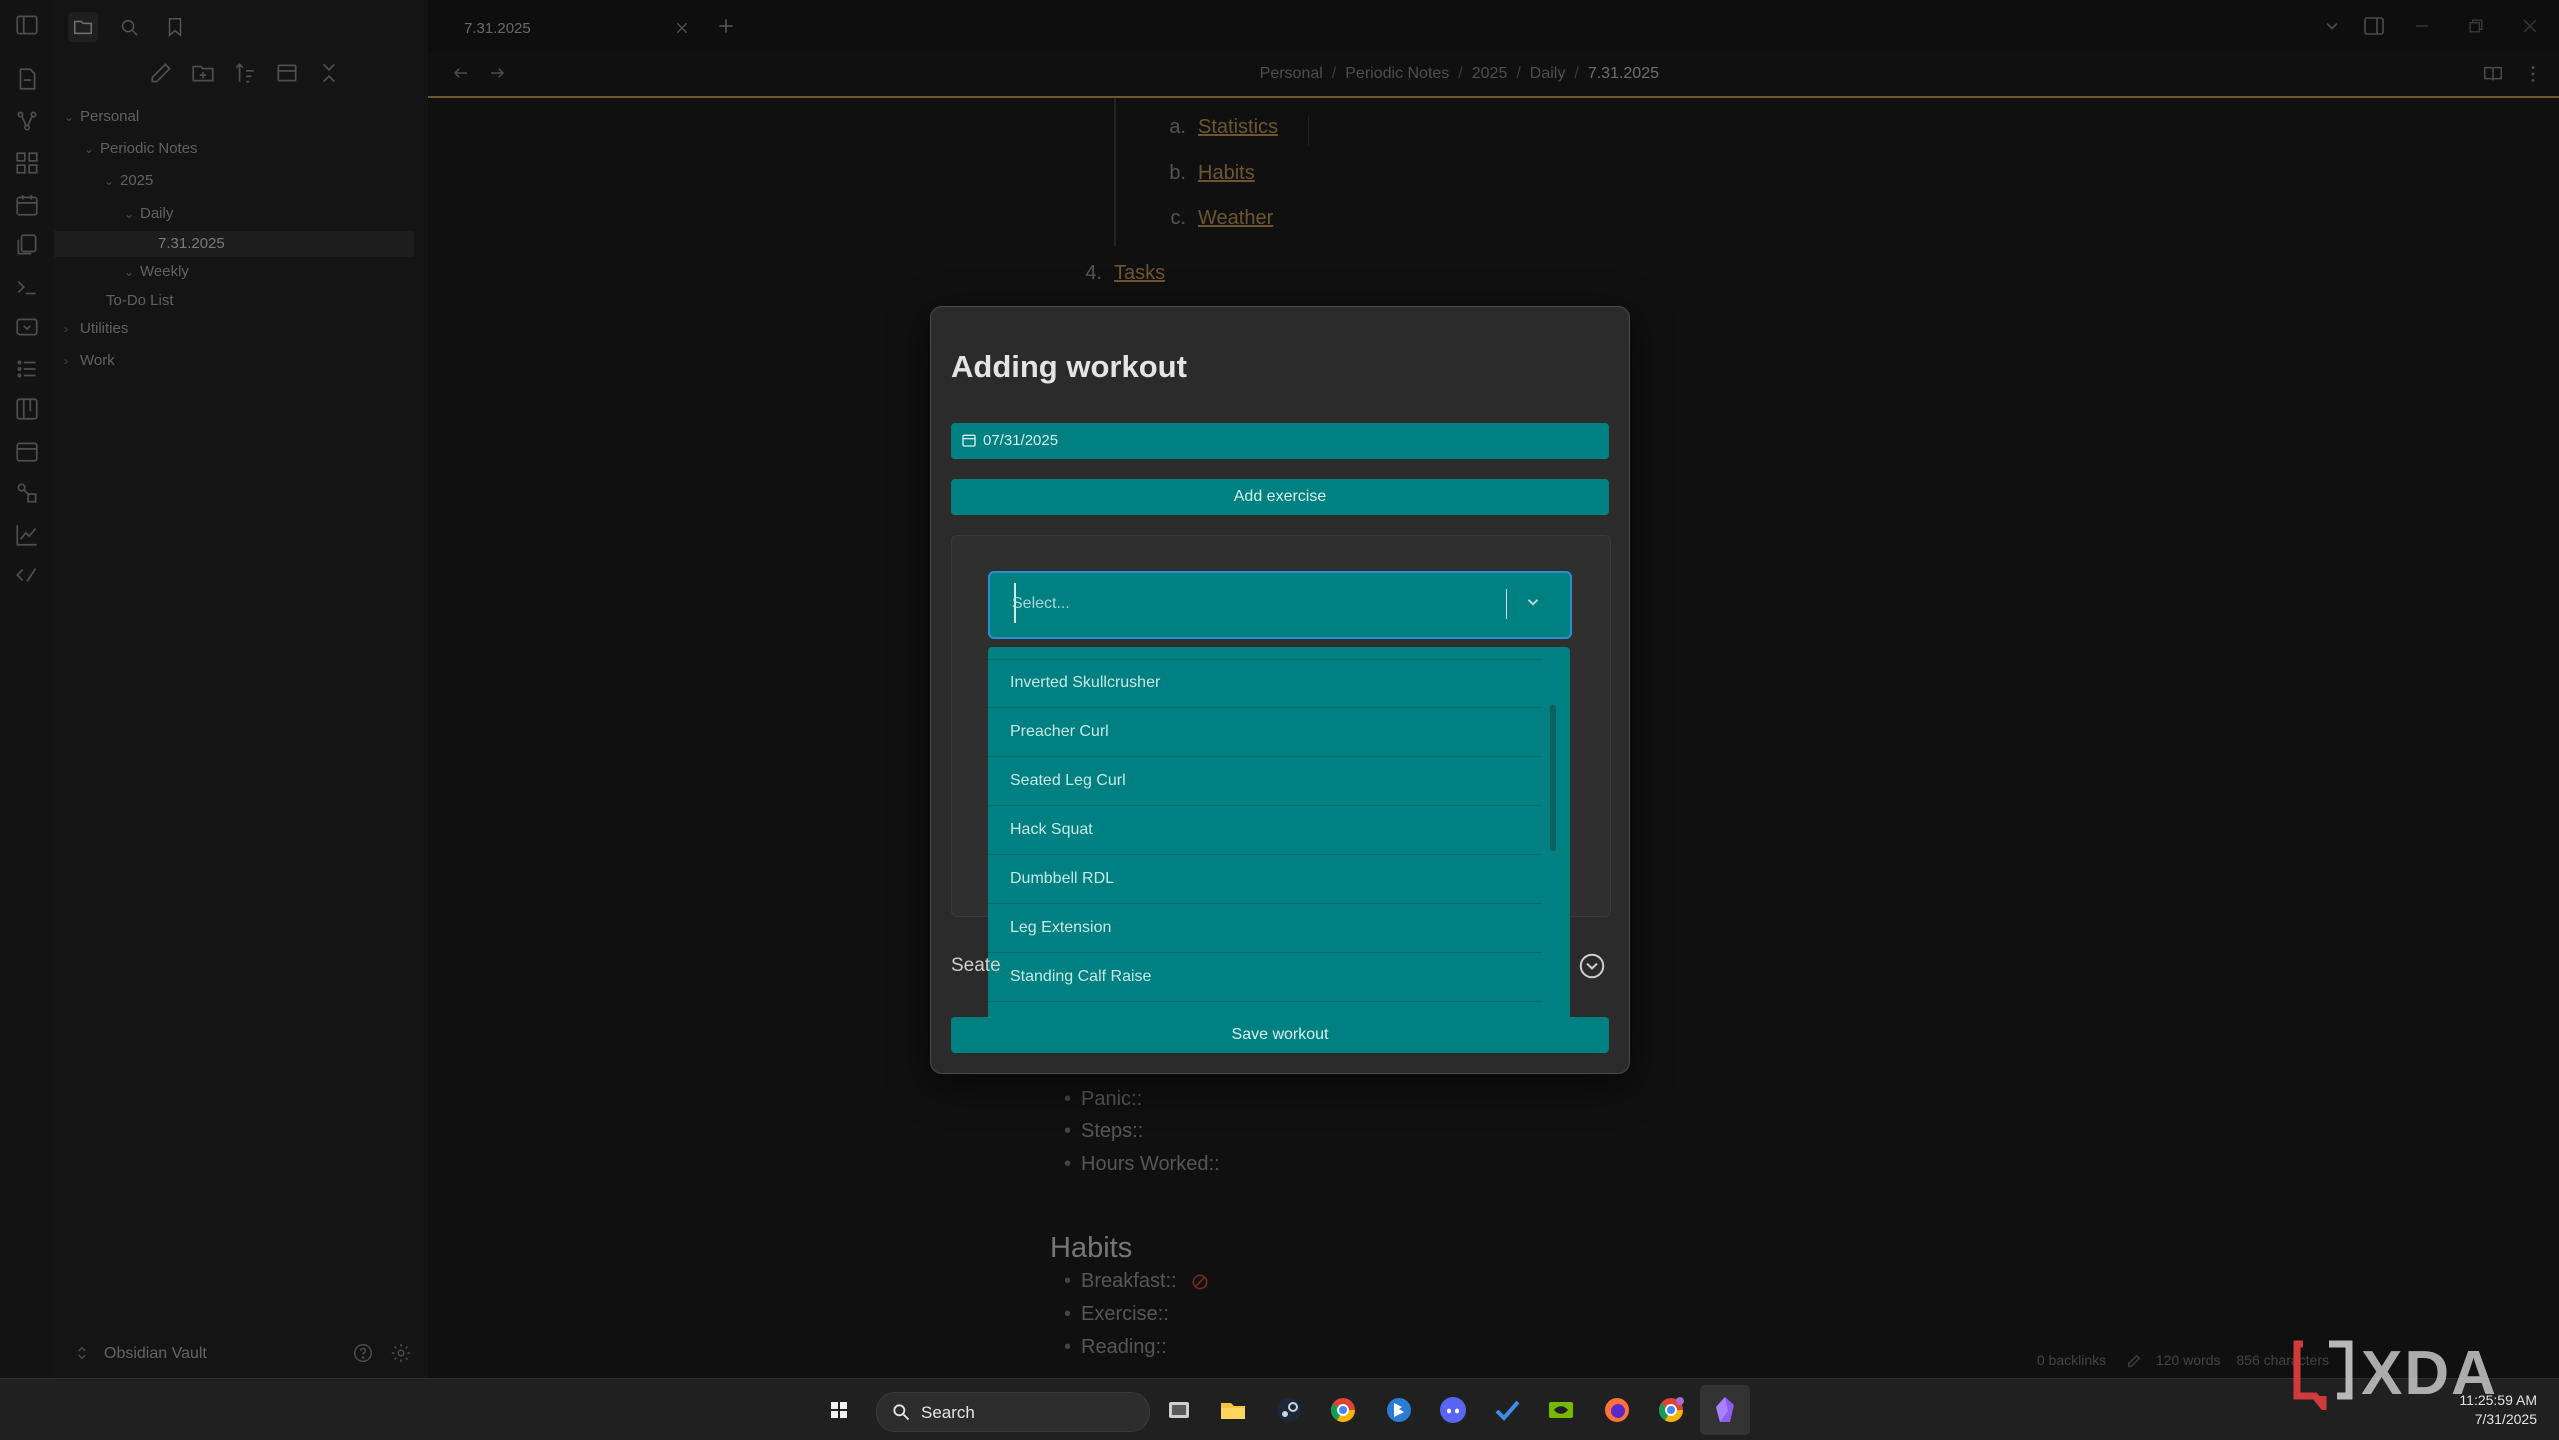  What do you see at coordinates (1061, 927) in the screenshot?
I see `option-label: Leg Extension` at bounding box center [1061, 927].